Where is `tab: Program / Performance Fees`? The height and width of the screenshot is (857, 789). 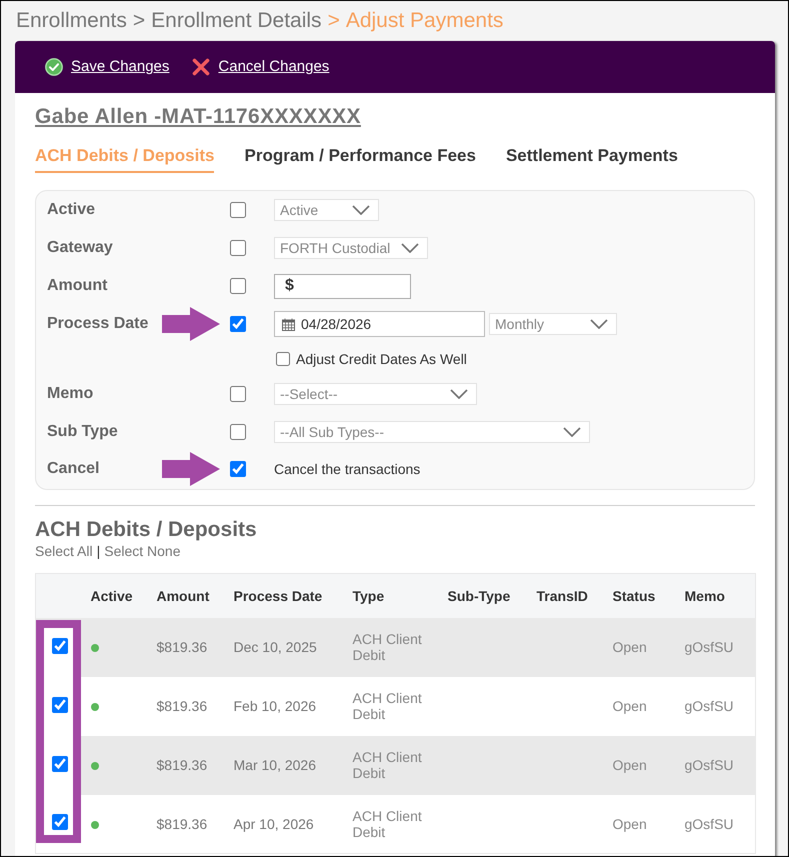
tab: Program / Performance Fees is located at coordinates (360, 159).